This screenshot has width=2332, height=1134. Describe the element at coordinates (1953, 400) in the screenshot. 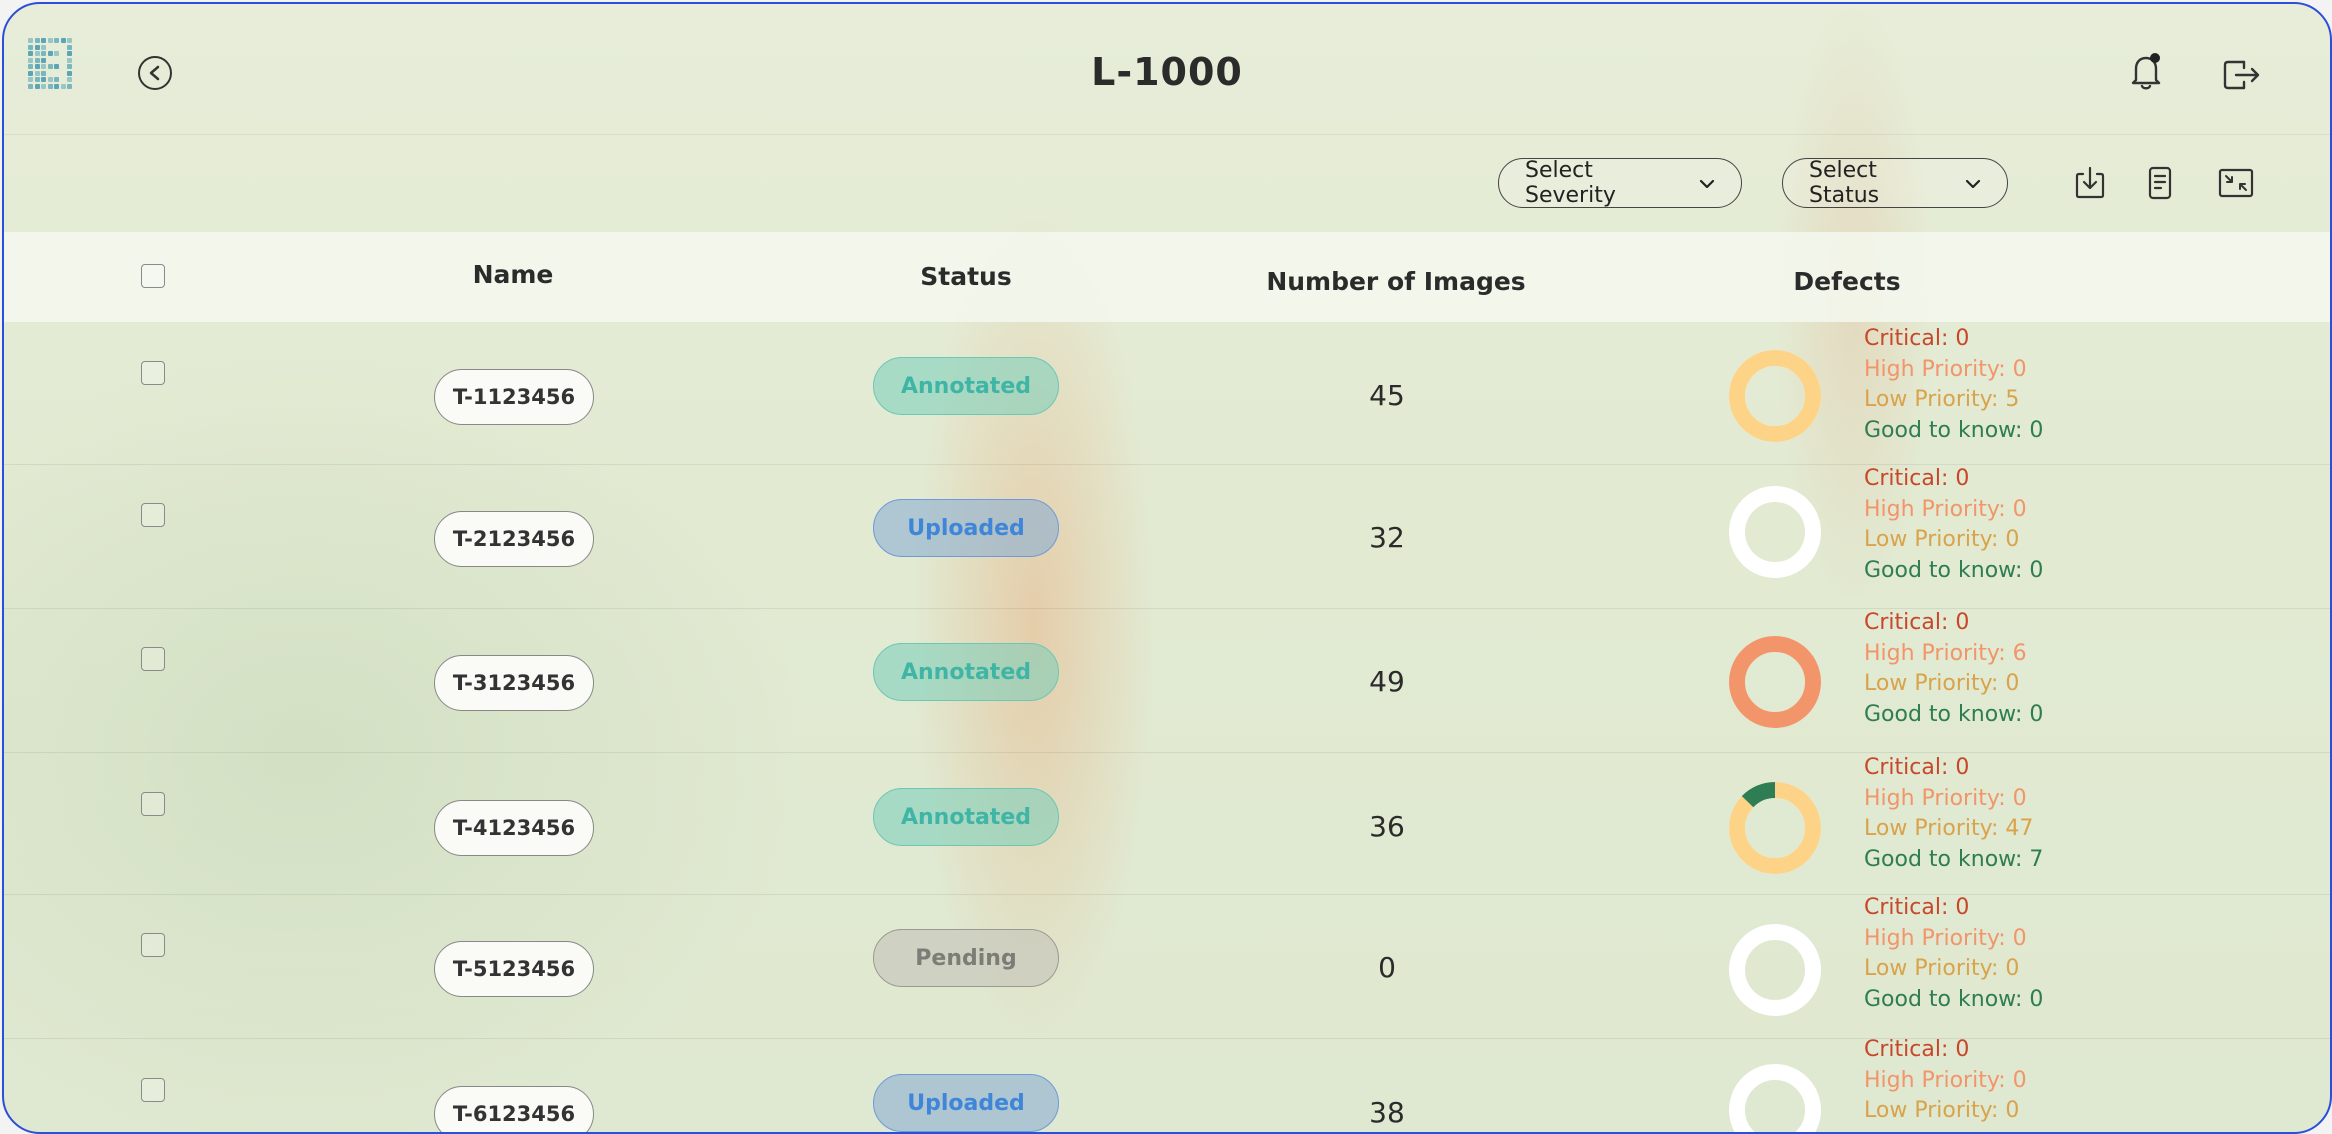

I see `defect-line-low: Low Priority: 5` at that location.